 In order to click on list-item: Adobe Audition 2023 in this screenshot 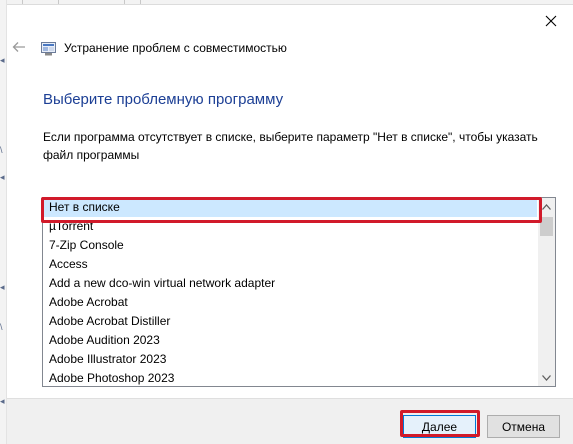, I will do `click(290, 340)`.